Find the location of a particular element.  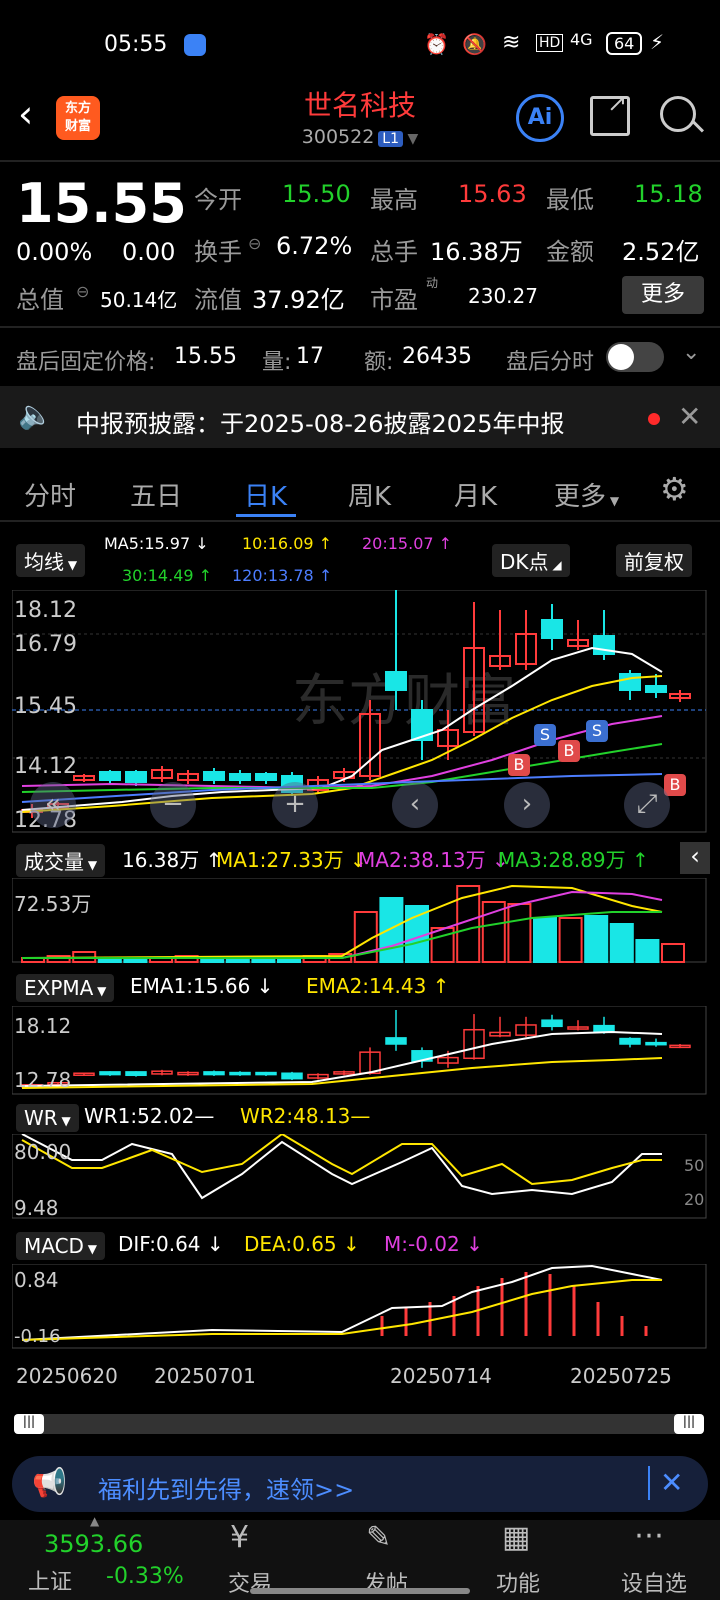

chevron-down-icon: ⌄ is located at coordinates (691, 352).